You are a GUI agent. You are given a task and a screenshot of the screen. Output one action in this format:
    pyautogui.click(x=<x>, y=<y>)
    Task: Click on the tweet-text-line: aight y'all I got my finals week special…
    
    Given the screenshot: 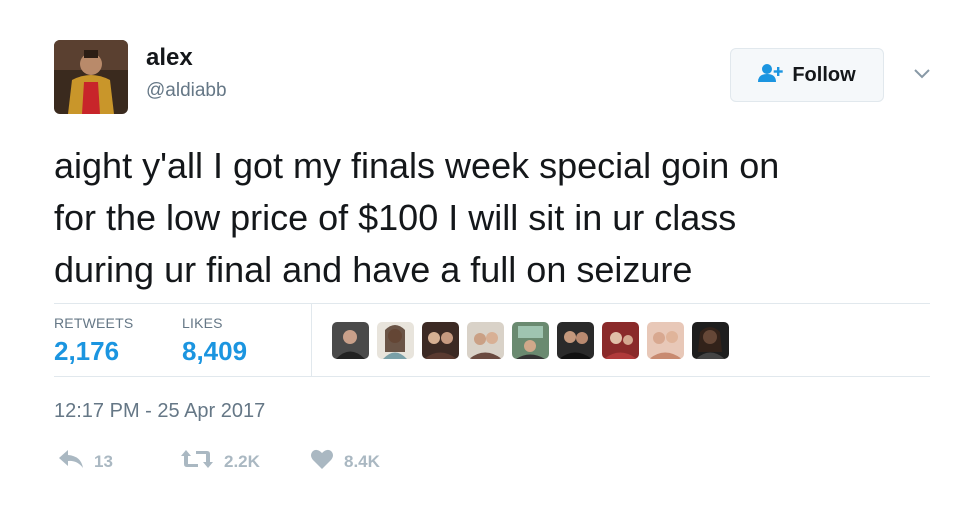 What is the action you would take?
    pyautogui.click(x=417, y=165)
    